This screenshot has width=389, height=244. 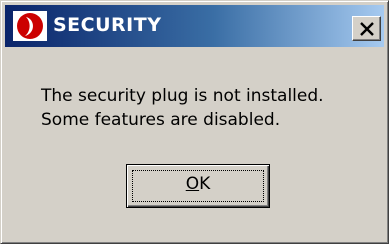 What do you see at coordinates (205, 184) in the screenshot?
I see `ok-label-rest: K` at bounding box center [205, 184].